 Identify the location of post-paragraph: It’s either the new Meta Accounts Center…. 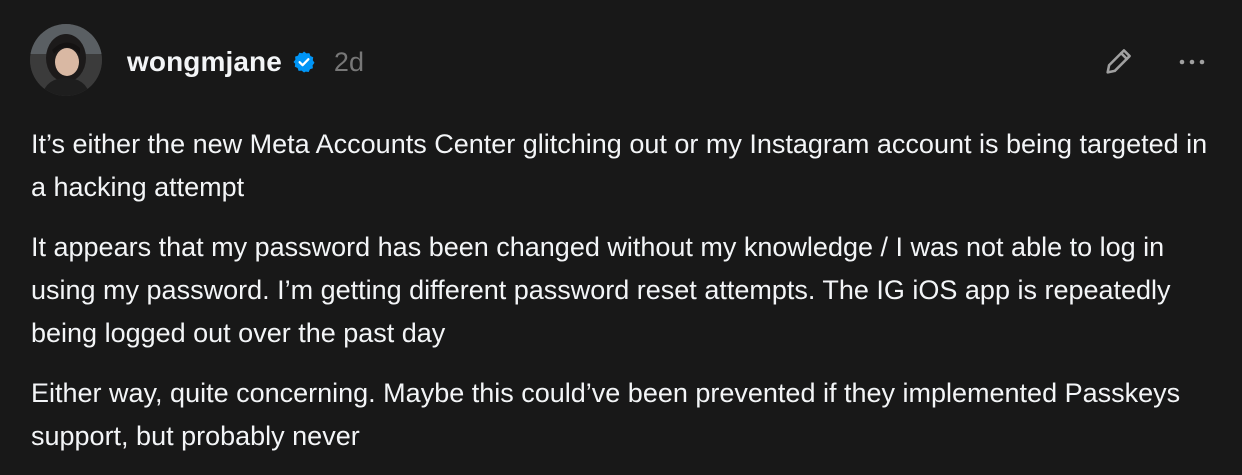
(619, 165).